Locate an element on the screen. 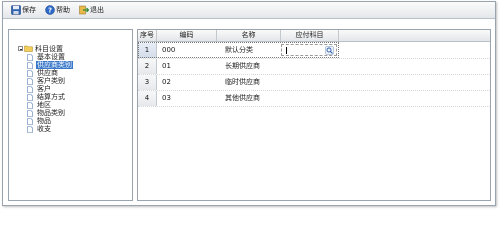 The height and width of the screenshot is (240, 500). tree-item: 客户 is located at coordinates (50, 89).